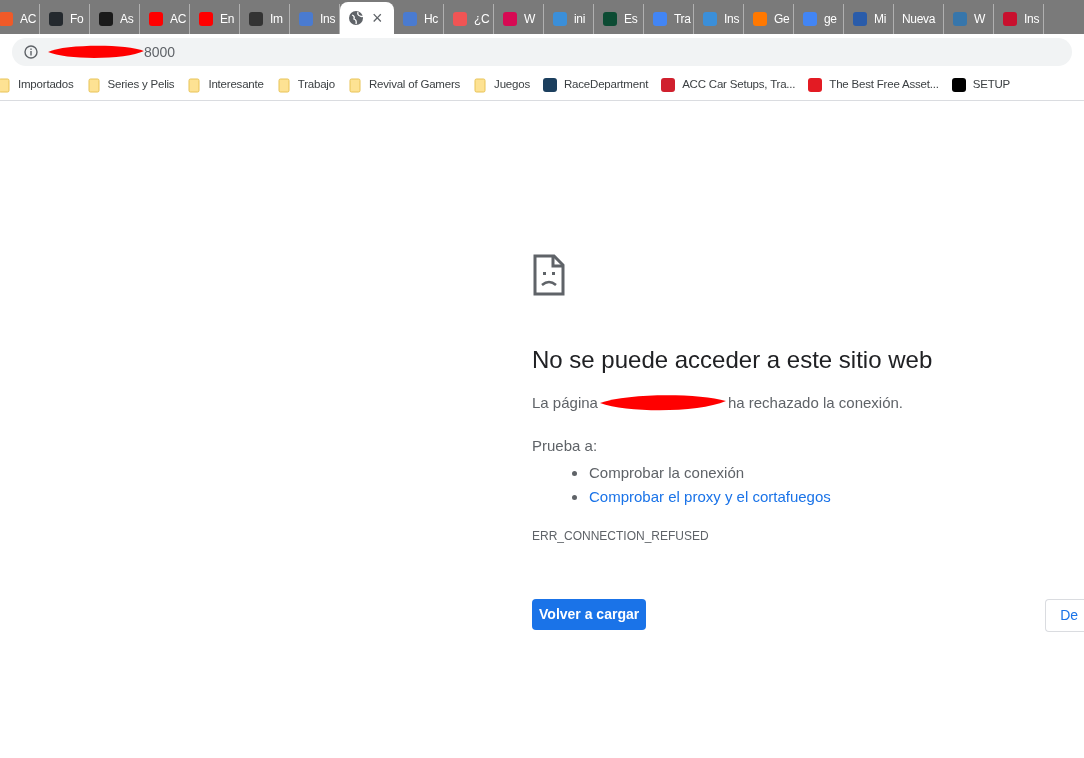 The image size is (1084, 758). I want to click on bookmark: Interesante, so click(225, 85).